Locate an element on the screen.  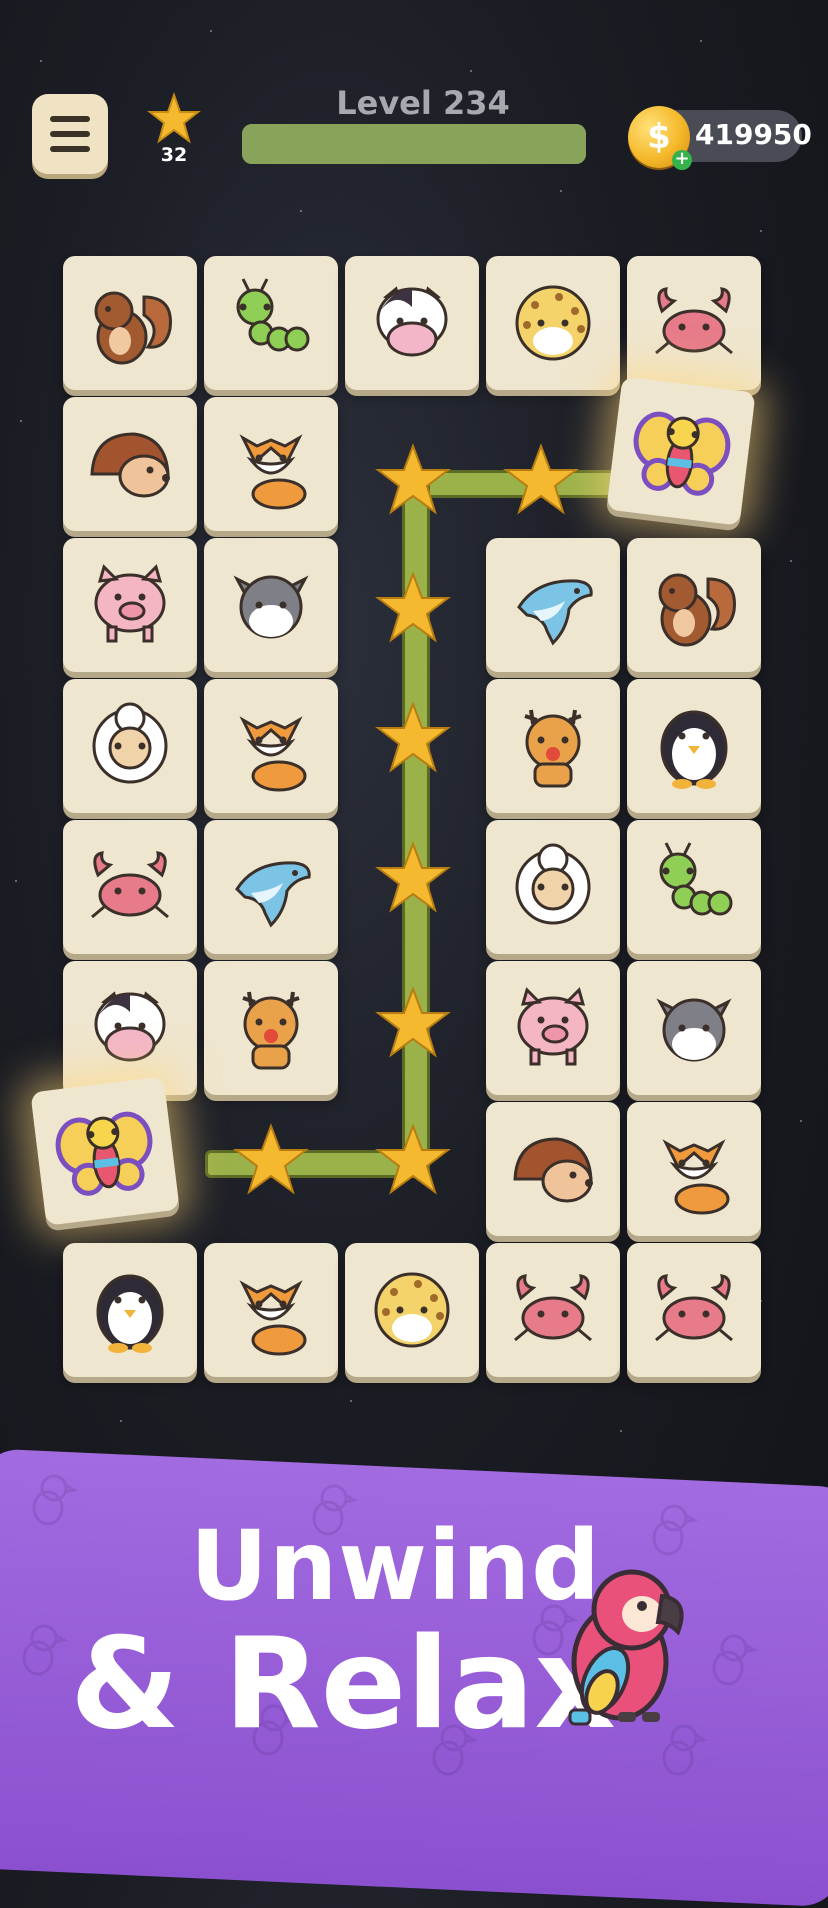
progress-fill is located at coordinates (414, 144).